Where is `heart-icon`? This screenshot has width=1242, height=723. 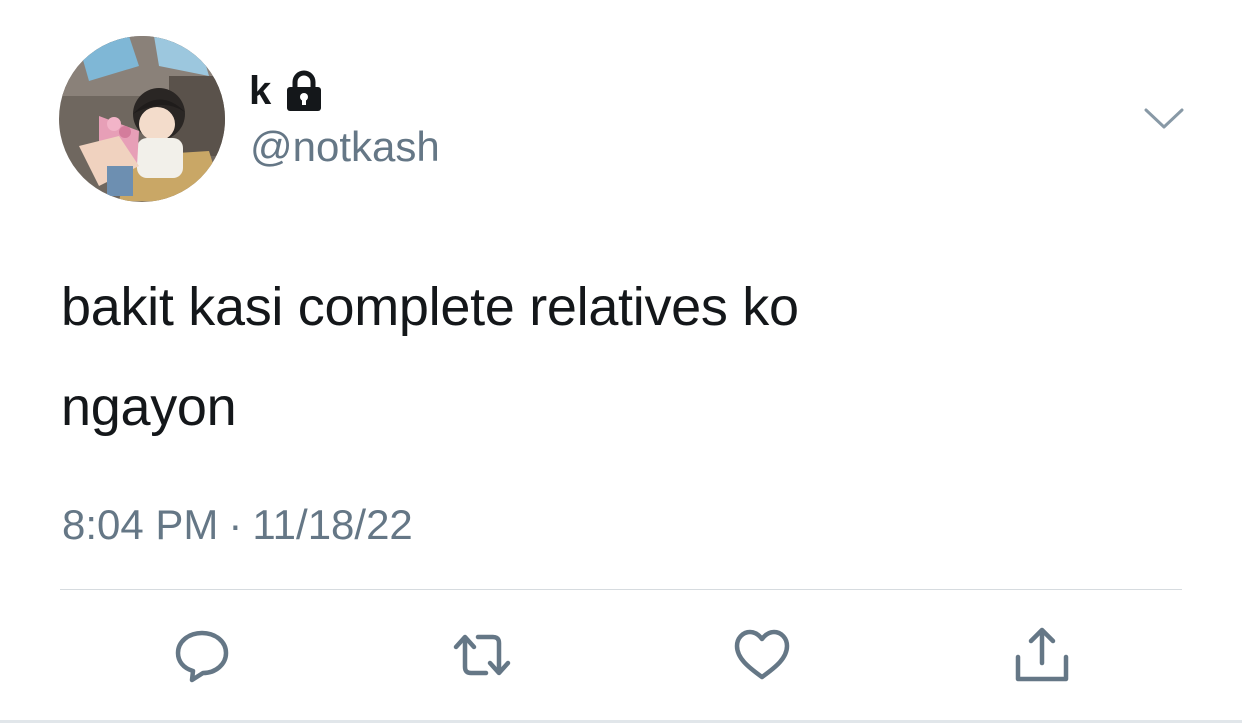
heart-icon is located at coordinates (762, 654).